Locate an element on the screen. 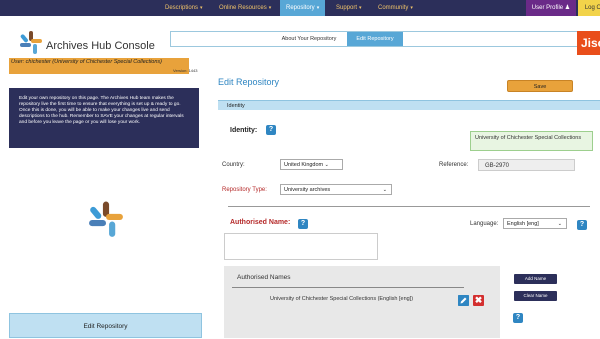 Image resolution: width=600 pixels, height=339 pixels. repository-type-value: University archives is located at coordinates (307, 190).